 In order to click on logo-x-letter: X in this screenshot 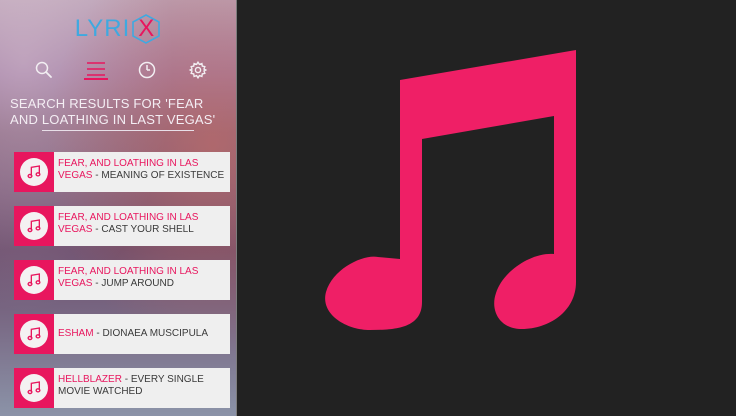, I will do `click(146, 28)`.